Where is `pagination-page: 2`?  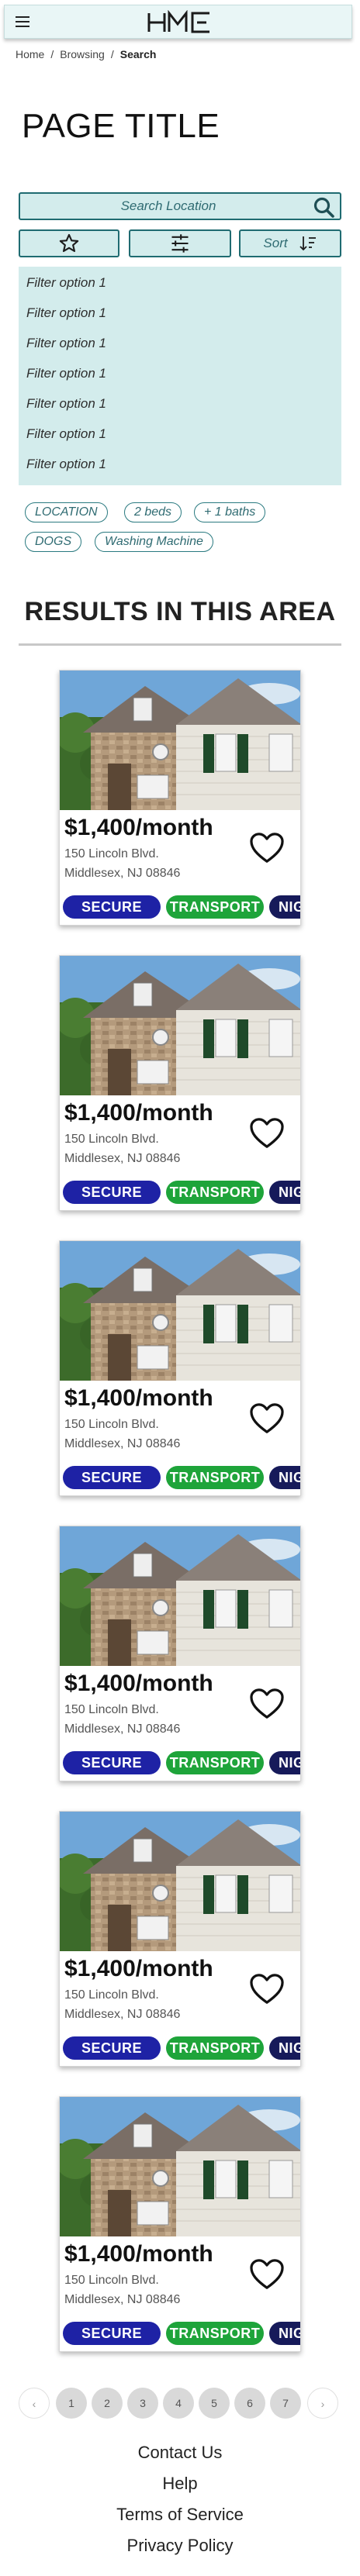
pagination-page: 2 is located at coordinates (108, 2403).